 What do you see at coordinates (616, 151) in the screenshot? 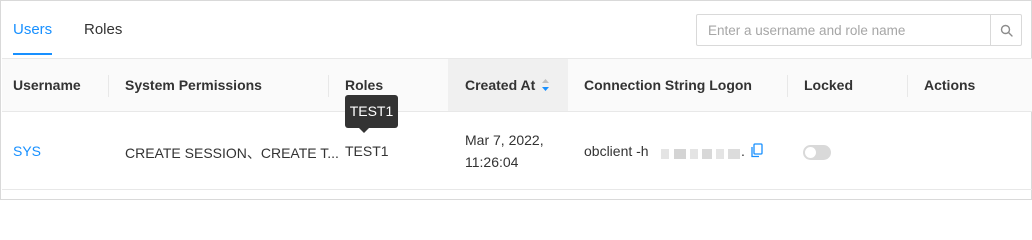
I see `connection-string-text: obclient -h` at bounding box center [616, 151].